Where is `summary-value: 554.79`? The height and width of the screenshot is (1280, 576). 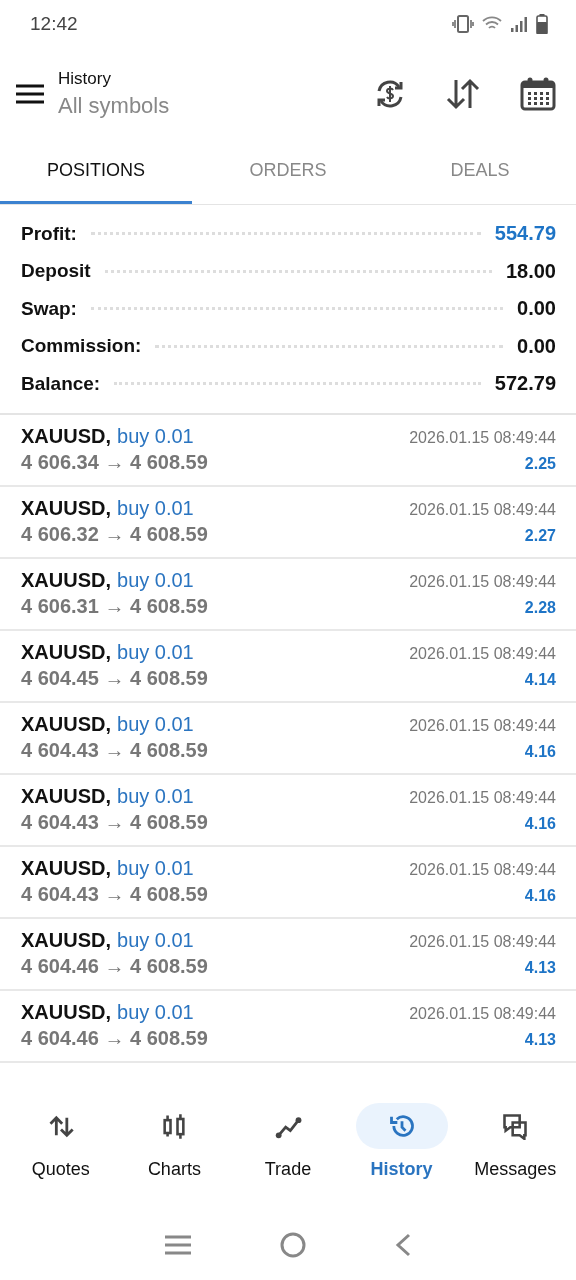
summary-value: 554.79 is located at coordinates (525, 234).